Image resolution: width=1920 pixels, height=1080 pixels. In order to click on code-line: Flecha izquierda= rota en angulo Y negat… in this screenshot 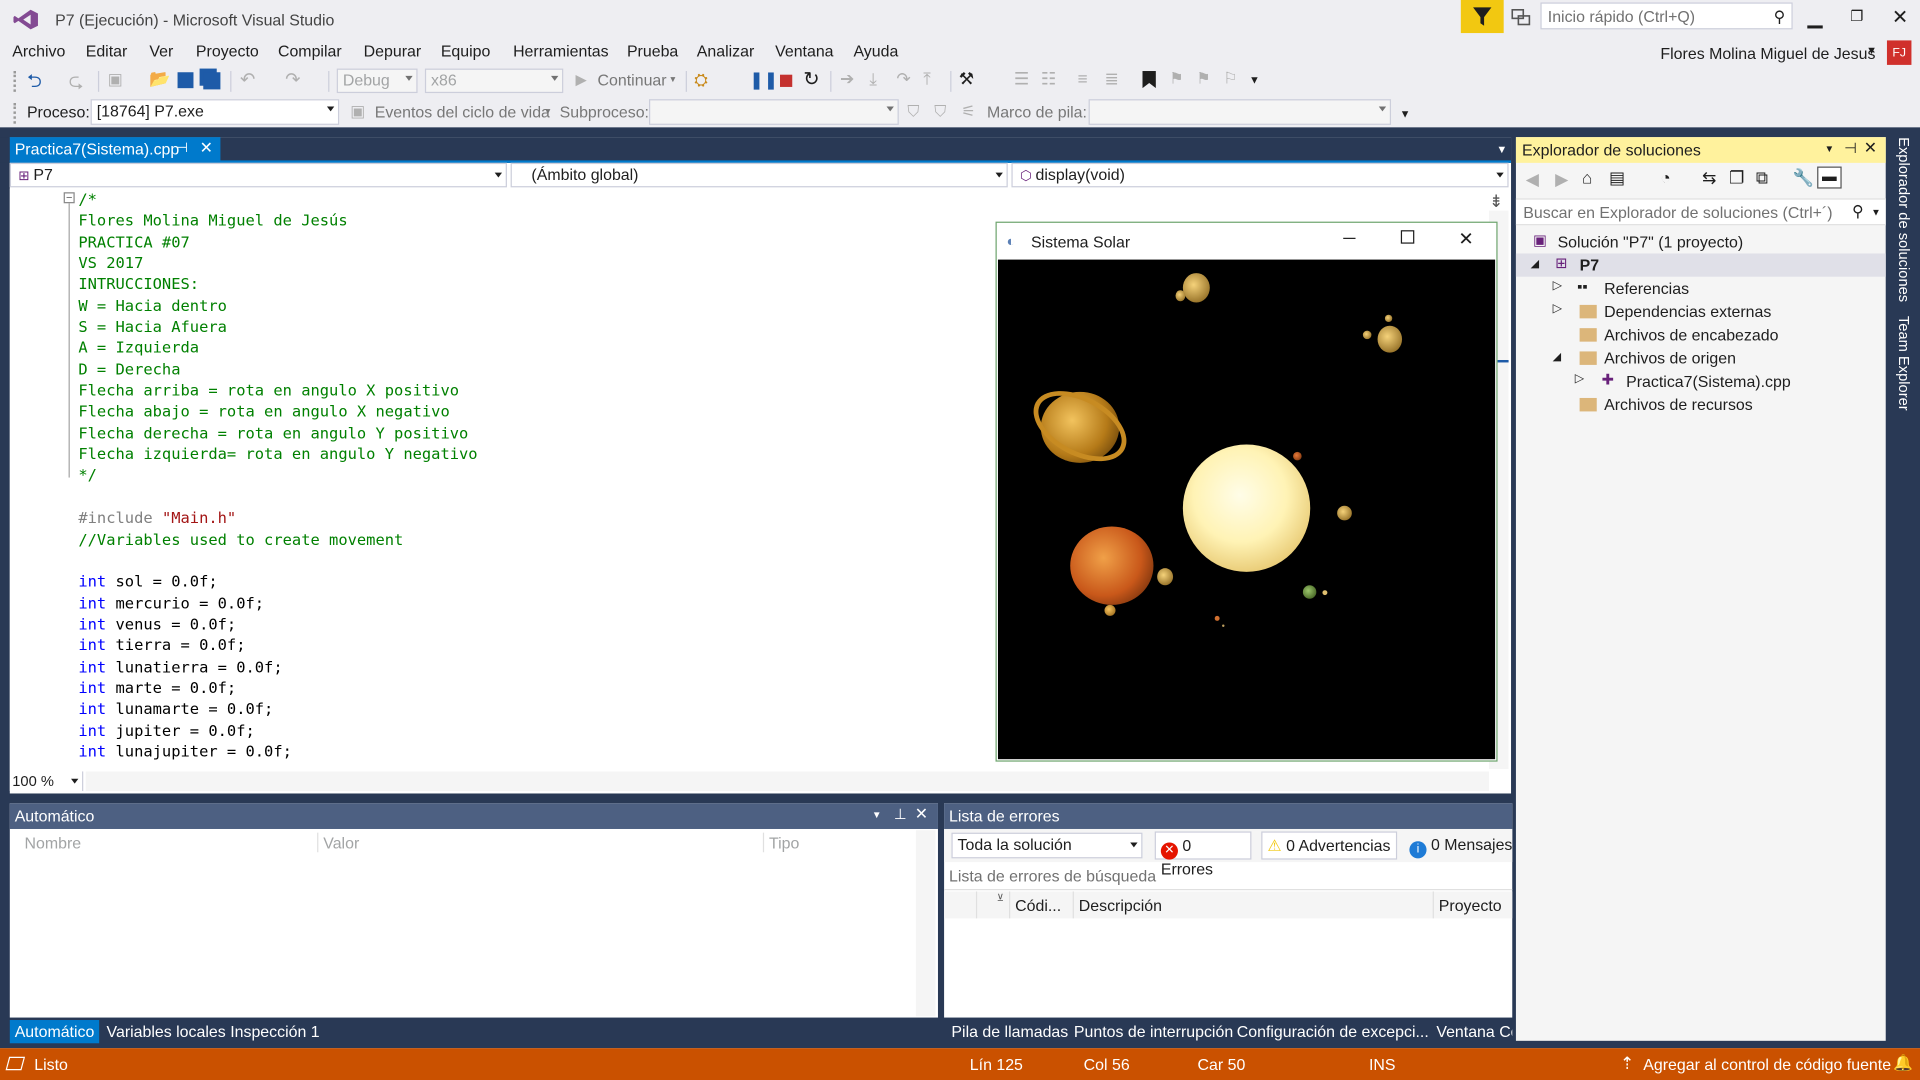, I will do `click(277, 453)`.